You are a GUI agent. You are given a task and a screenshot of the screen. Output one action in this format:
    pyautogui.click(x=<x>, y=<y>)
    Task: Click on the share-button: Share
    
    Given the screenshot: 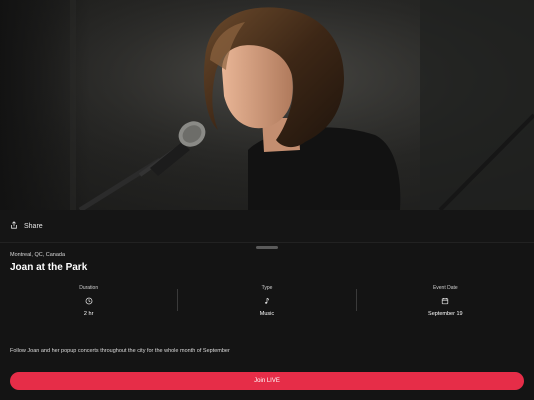 What is the action you would take?
    pyautogui.click(x=26, y=226)
    